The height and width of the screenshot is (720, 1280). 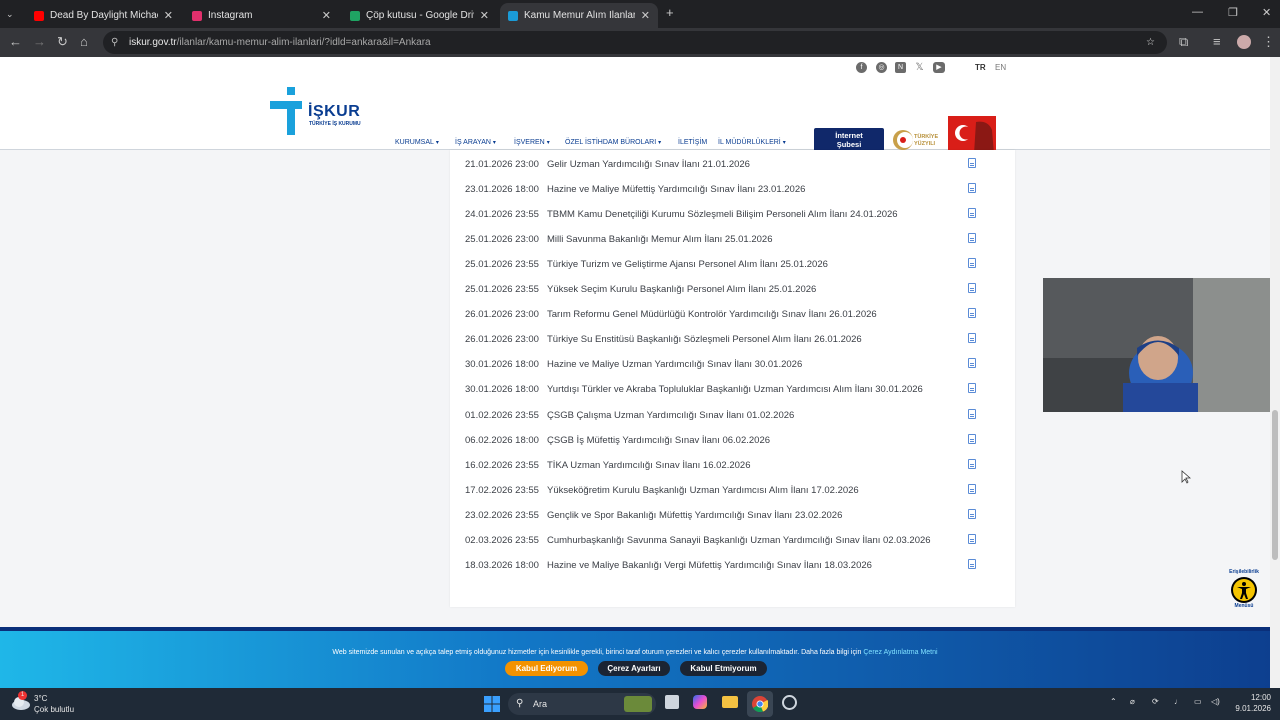 I want to click on tab-youtube: Dead By Daylight Michael Myers ✕, so click(x=103, y=15).